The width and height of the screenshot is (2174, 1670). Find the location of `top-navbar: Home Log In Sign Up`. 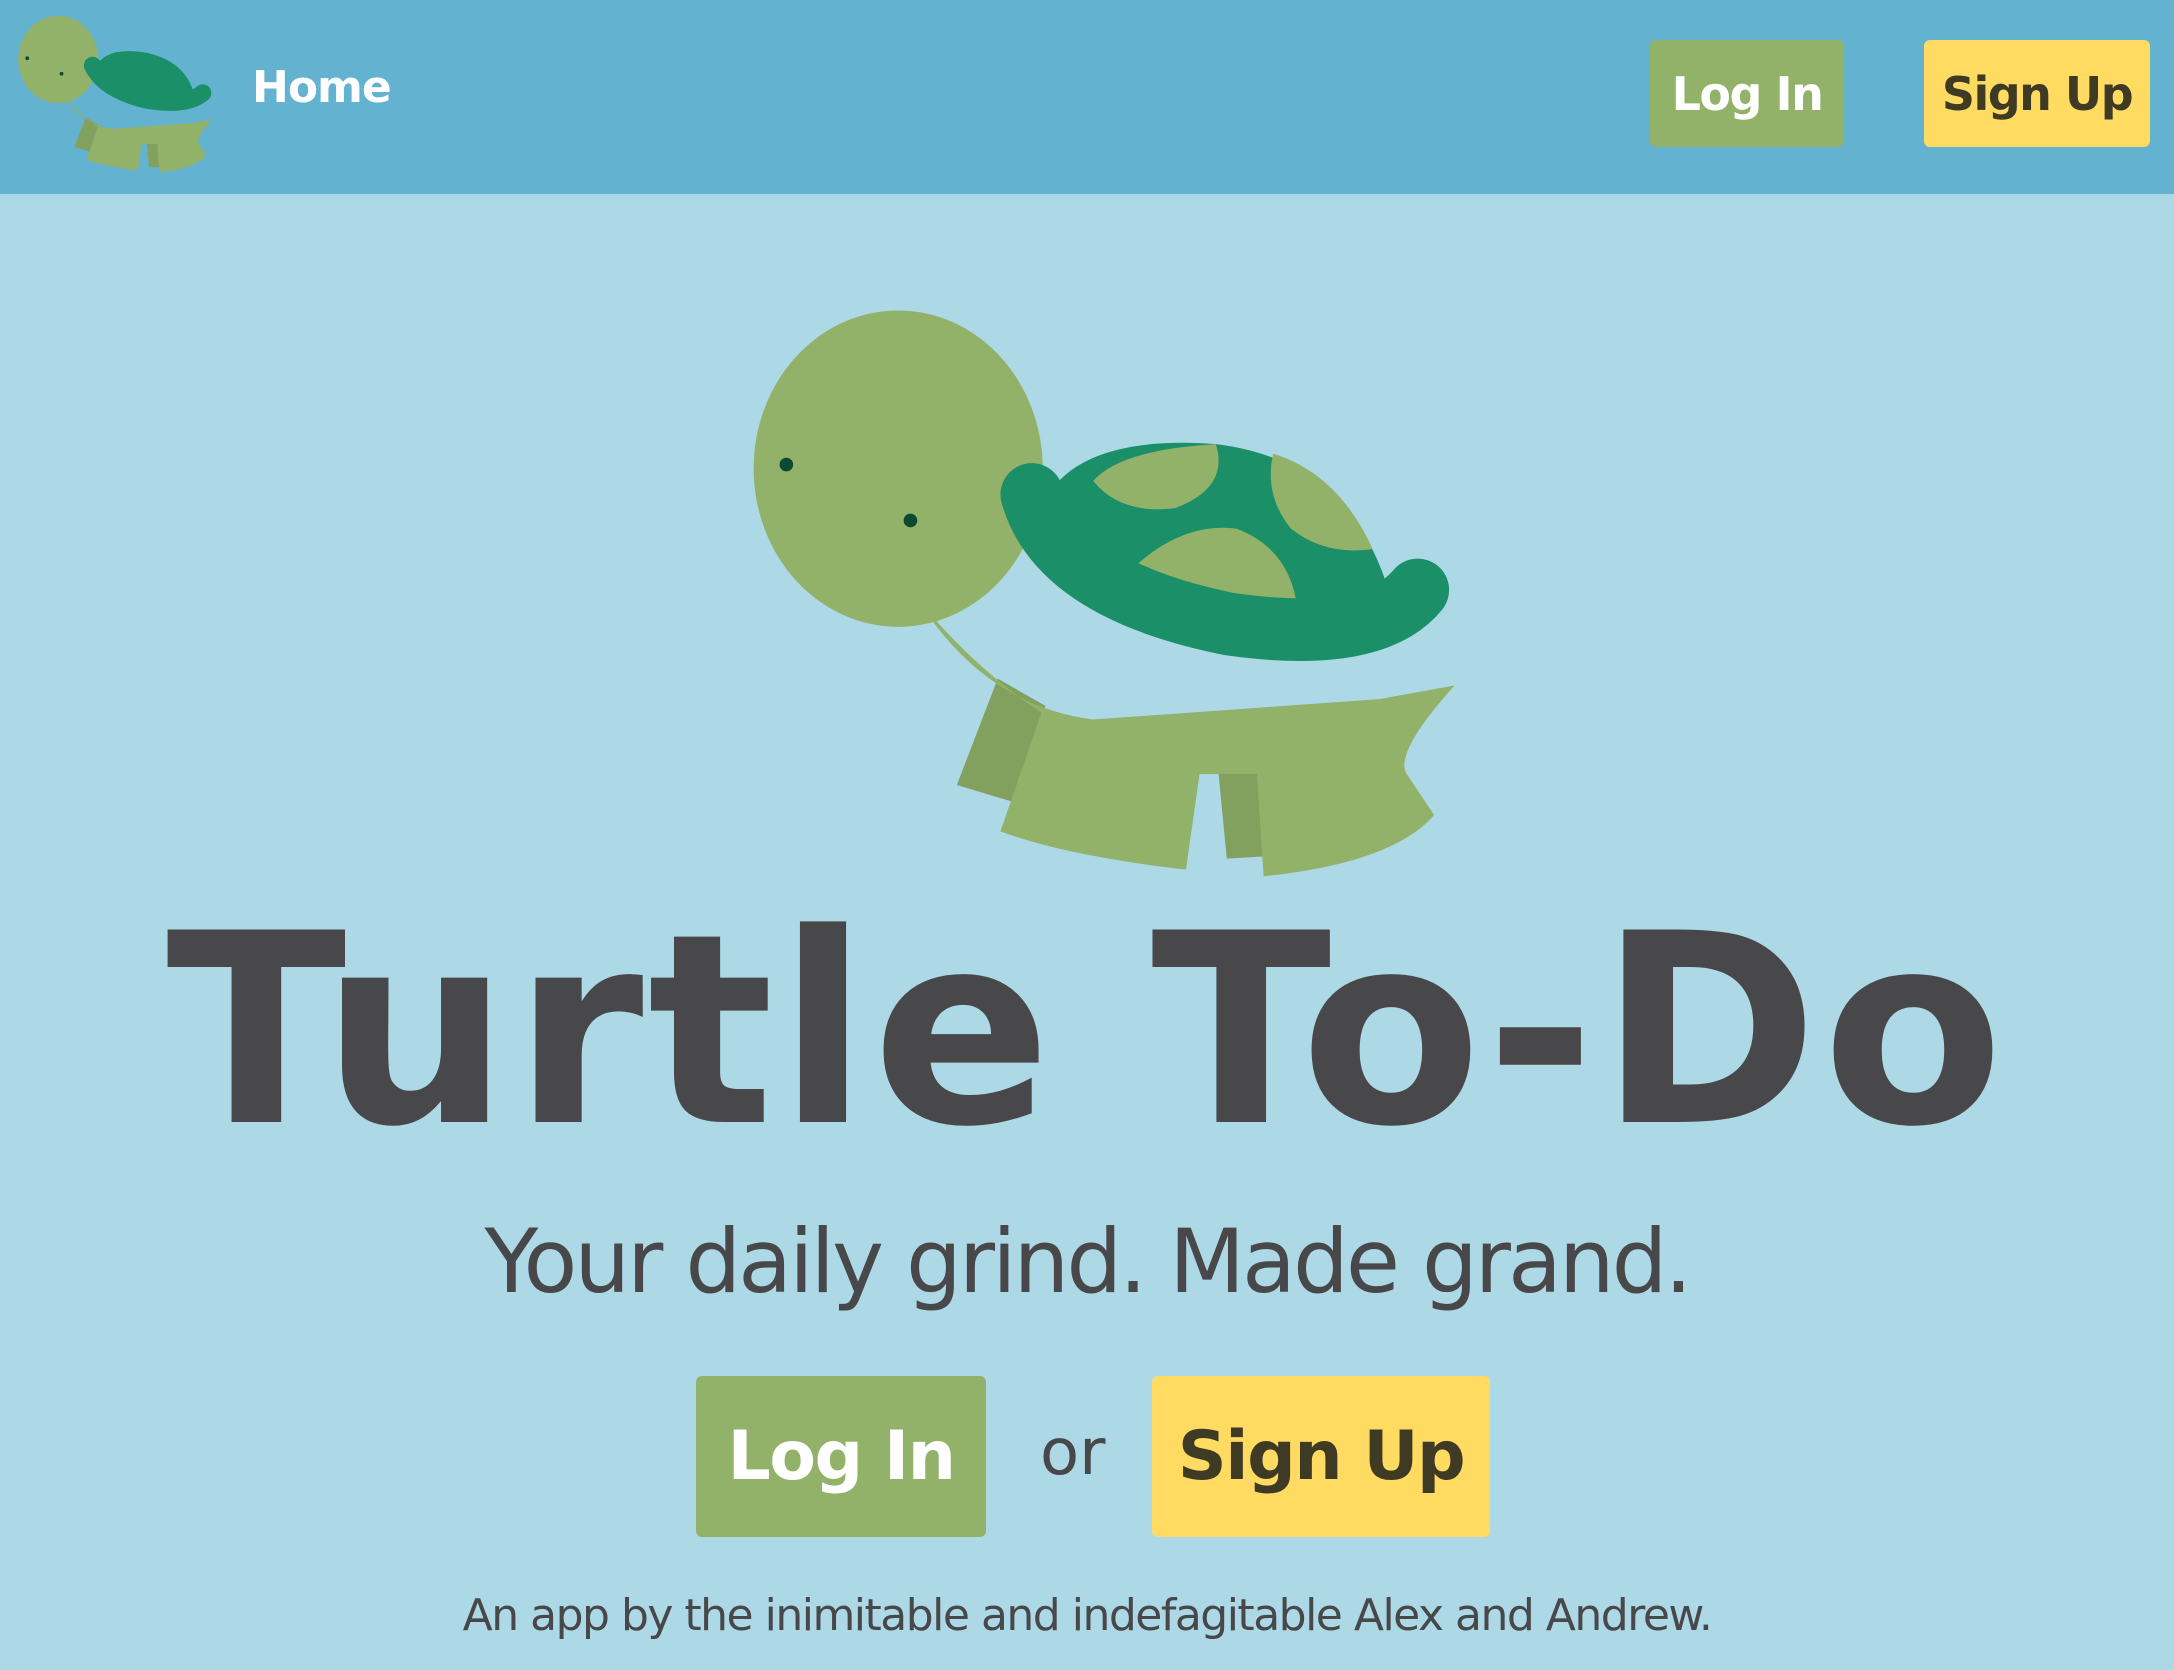

top-navbar: Home Log In Sign Up is located at coordinates (1087, 97).